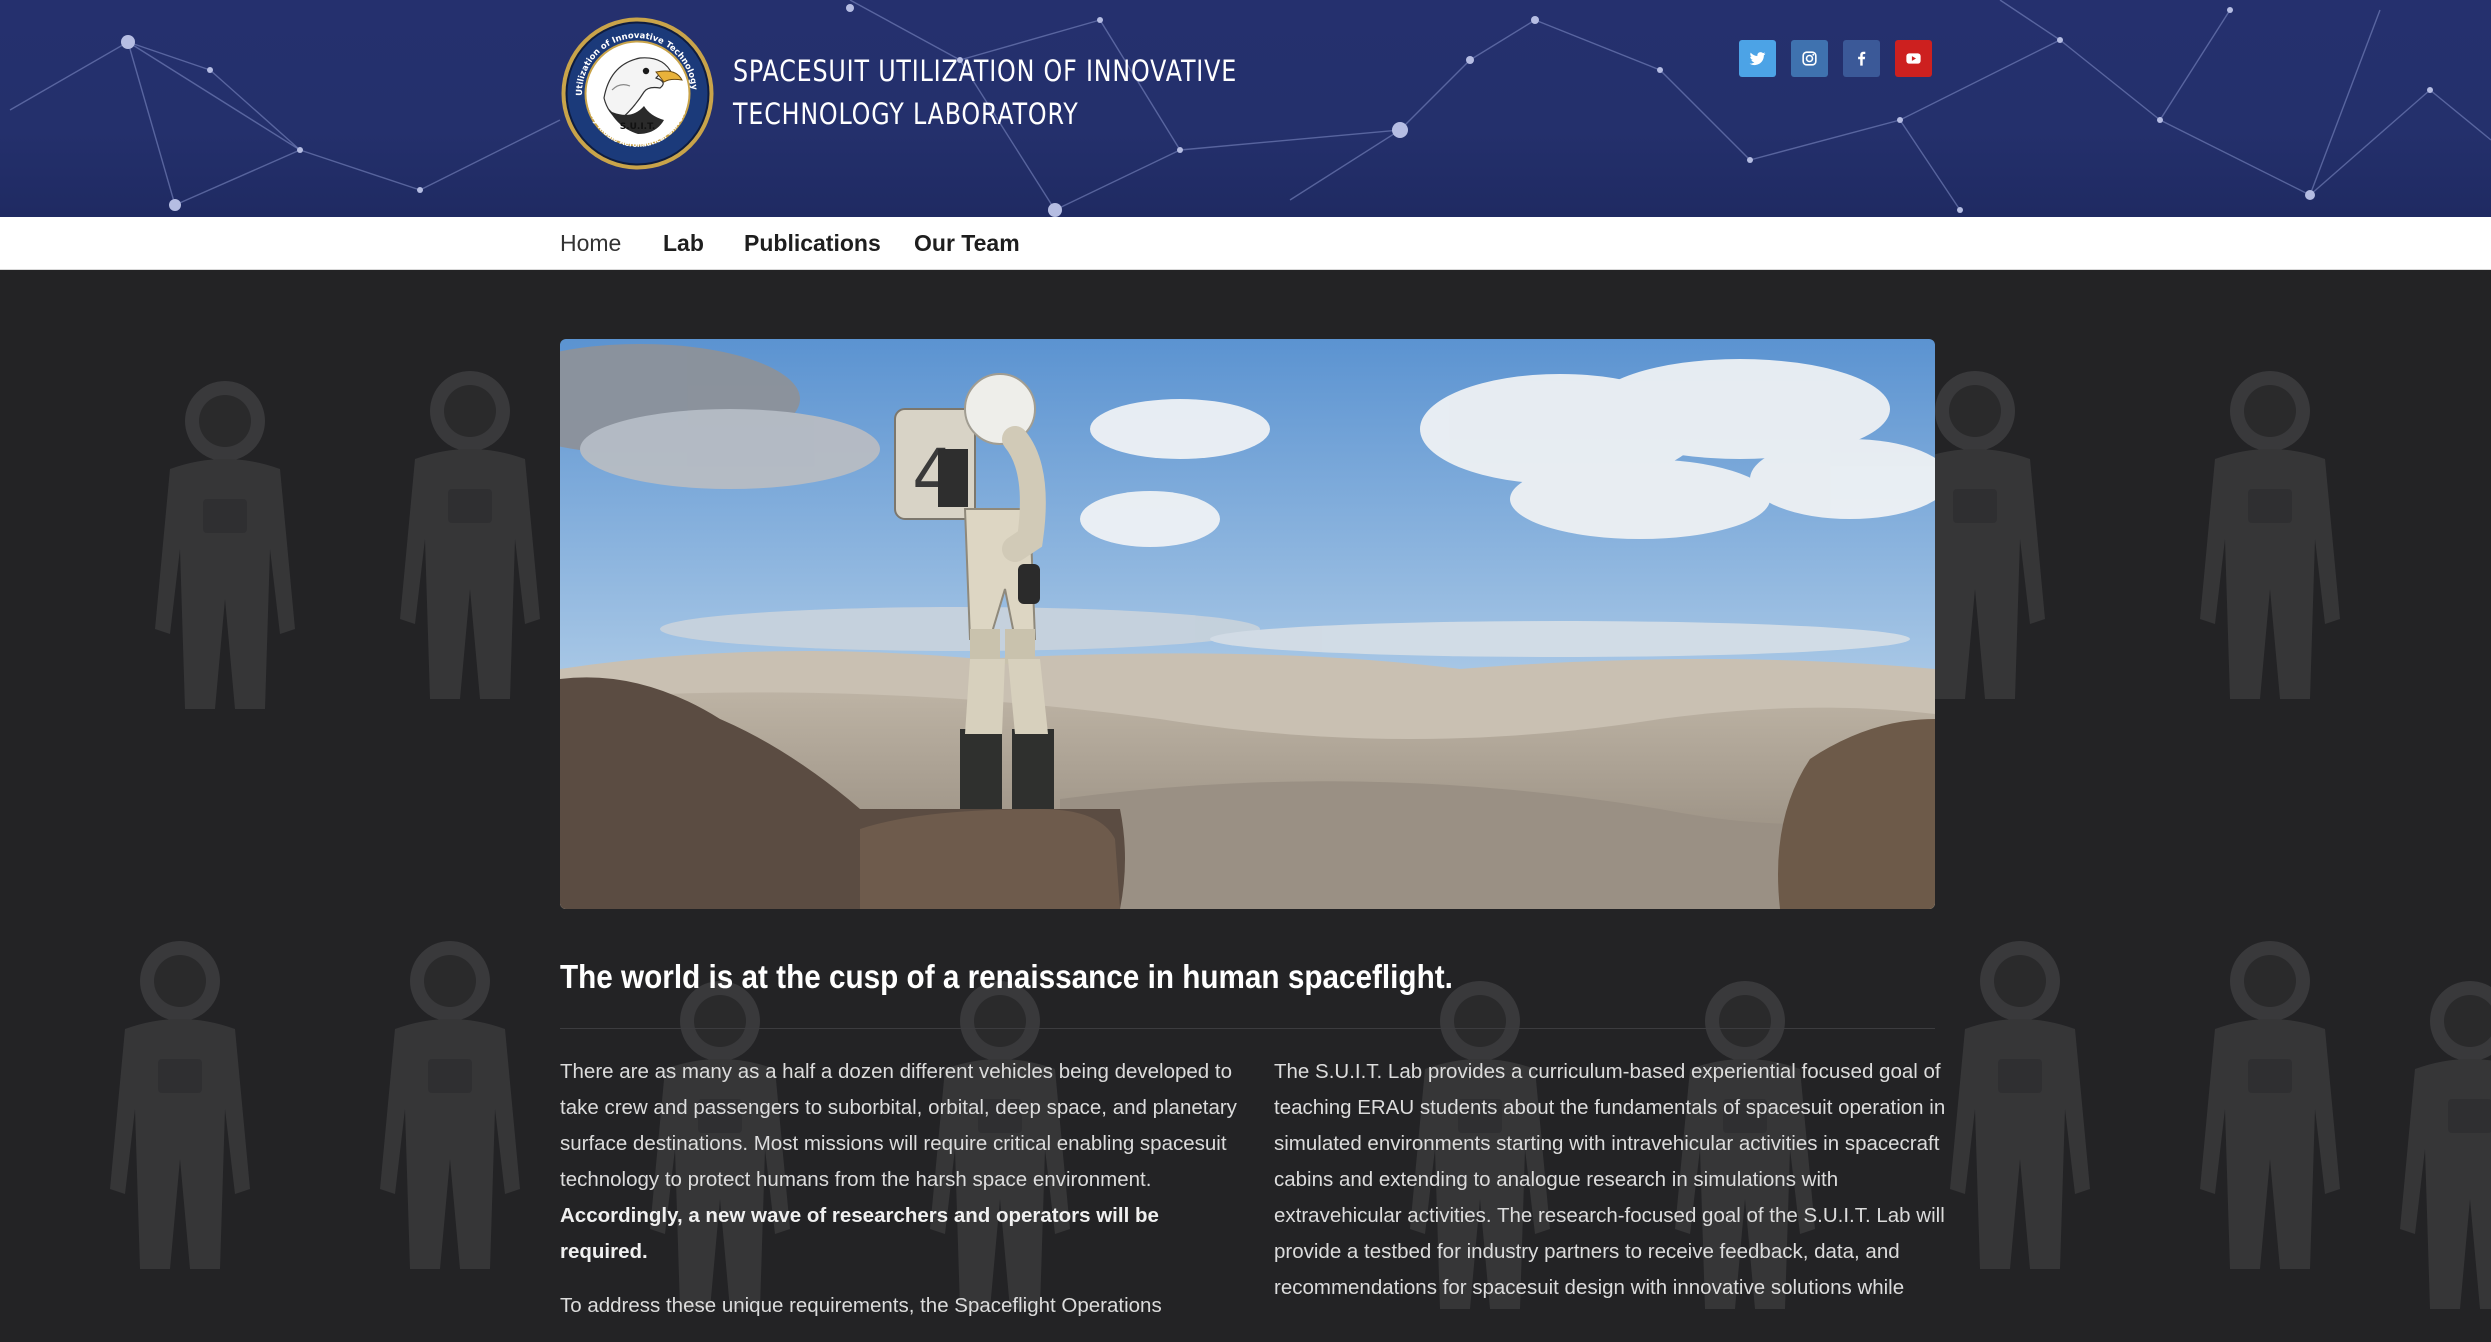  I want to click on youtube-icon, so click(1913, 58).